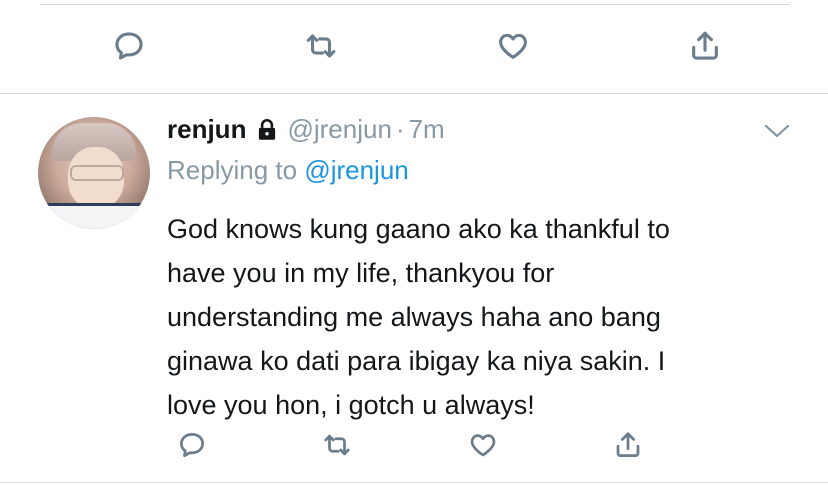 This screenshot has height=485, width=828. I want to click on more-options-button, so click(777, 131).